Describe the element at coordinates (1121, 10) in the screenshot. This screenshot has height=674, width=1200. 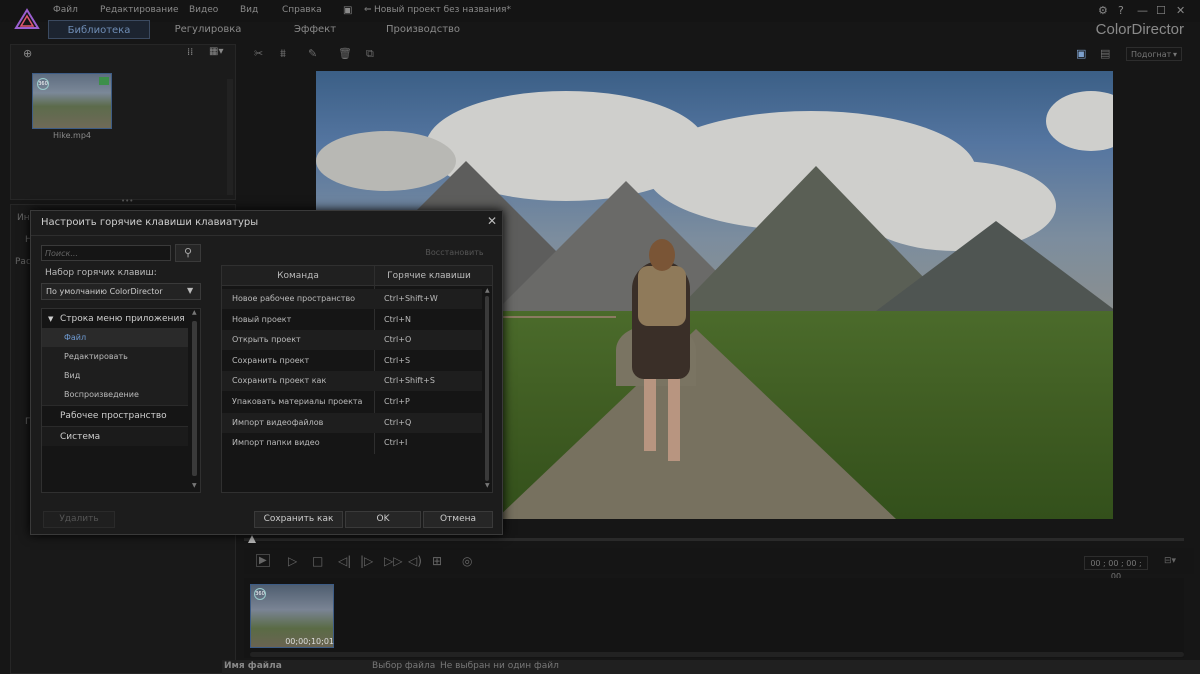
I see `help-icon: ?` at that location.